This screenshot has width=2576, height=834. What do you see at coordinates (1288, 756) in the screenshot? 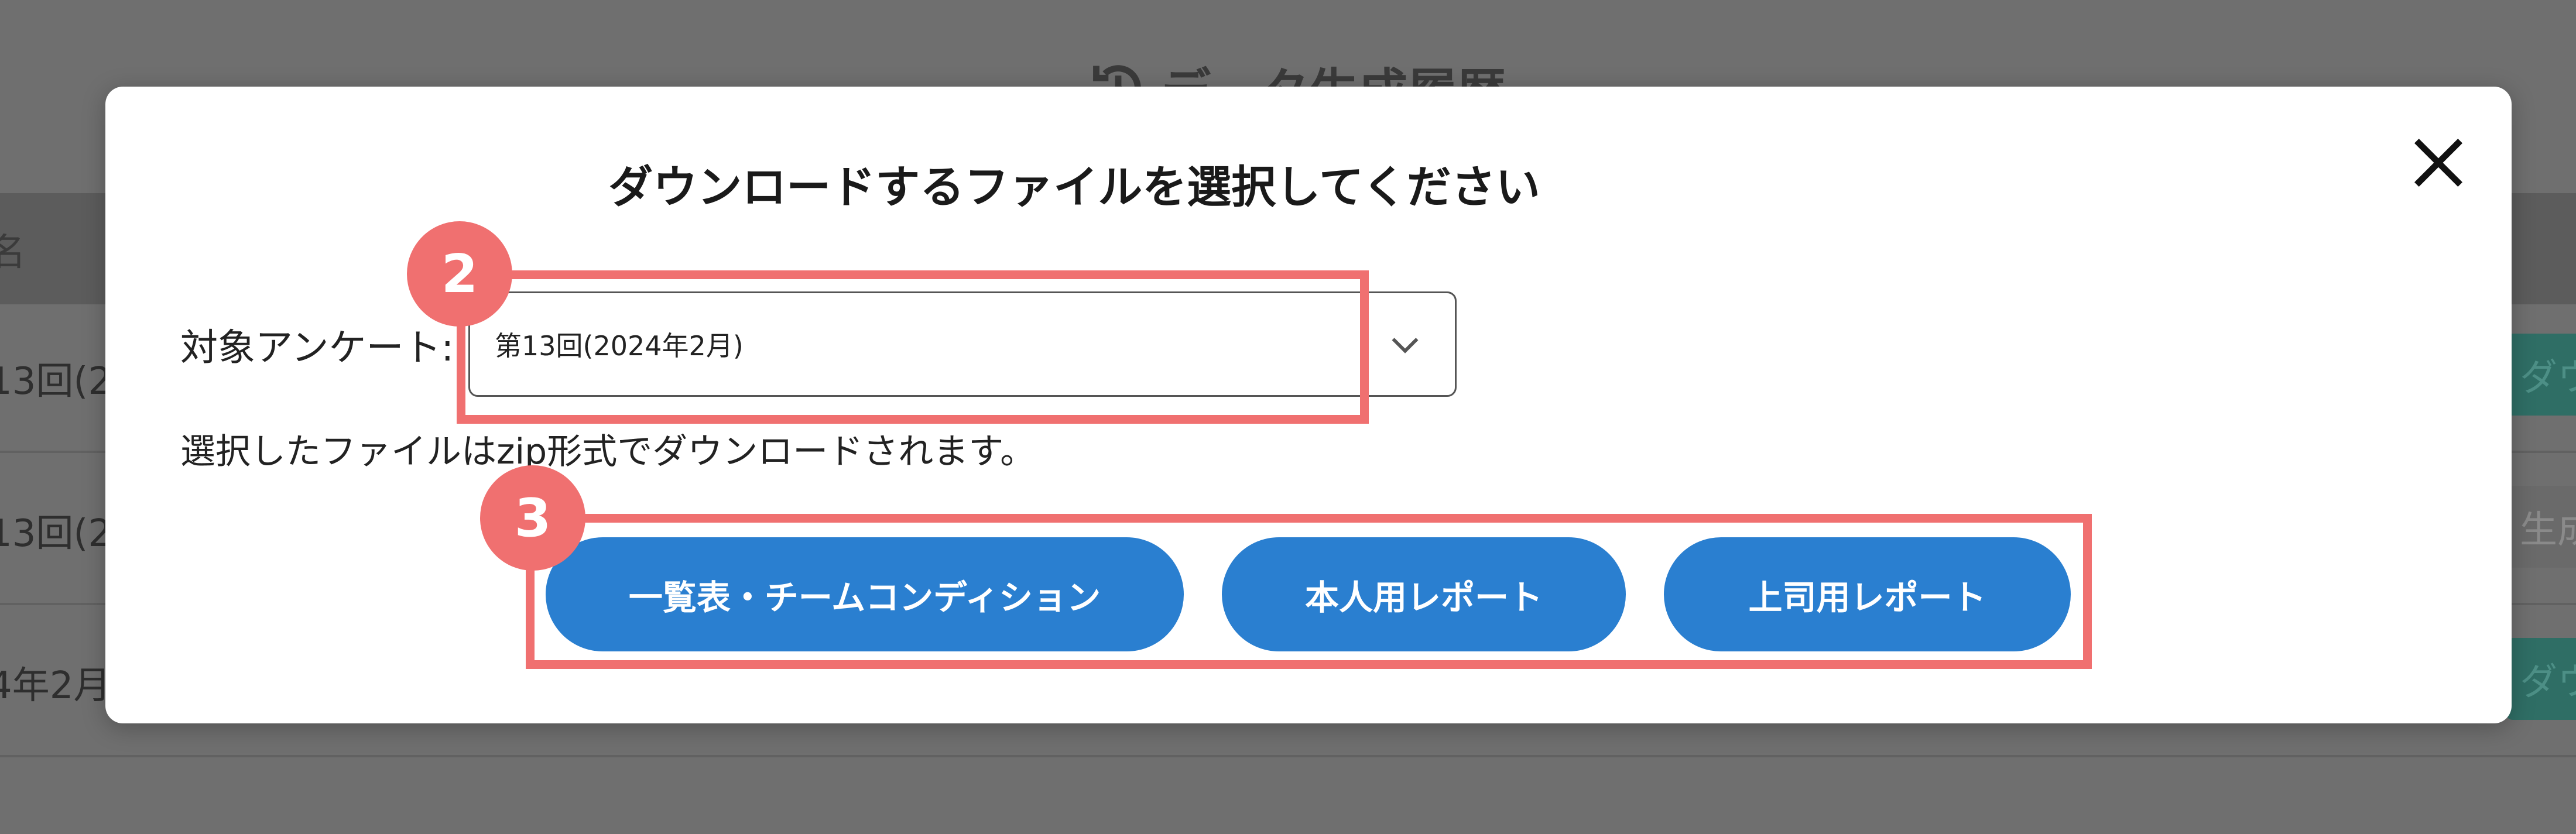
I see `row-divider` at bounding box center [1288, 756].